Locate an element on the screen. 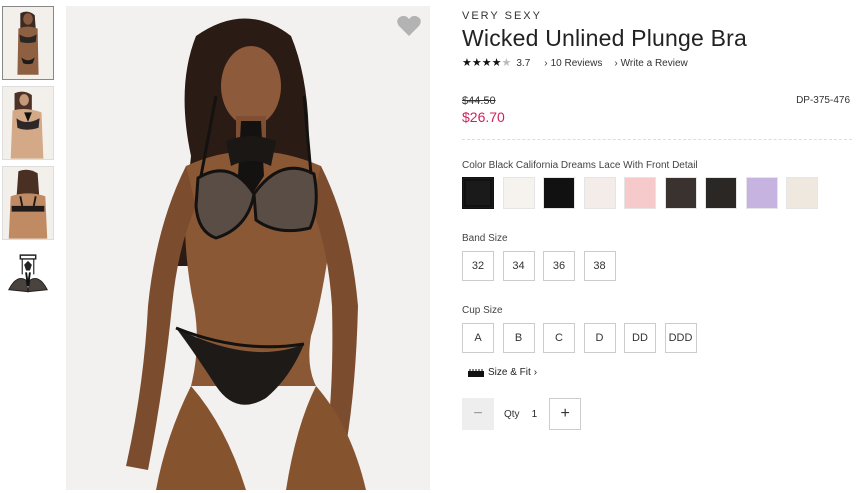  reviews-link-label: 10 Reviews is located at coordinates (576, 63).